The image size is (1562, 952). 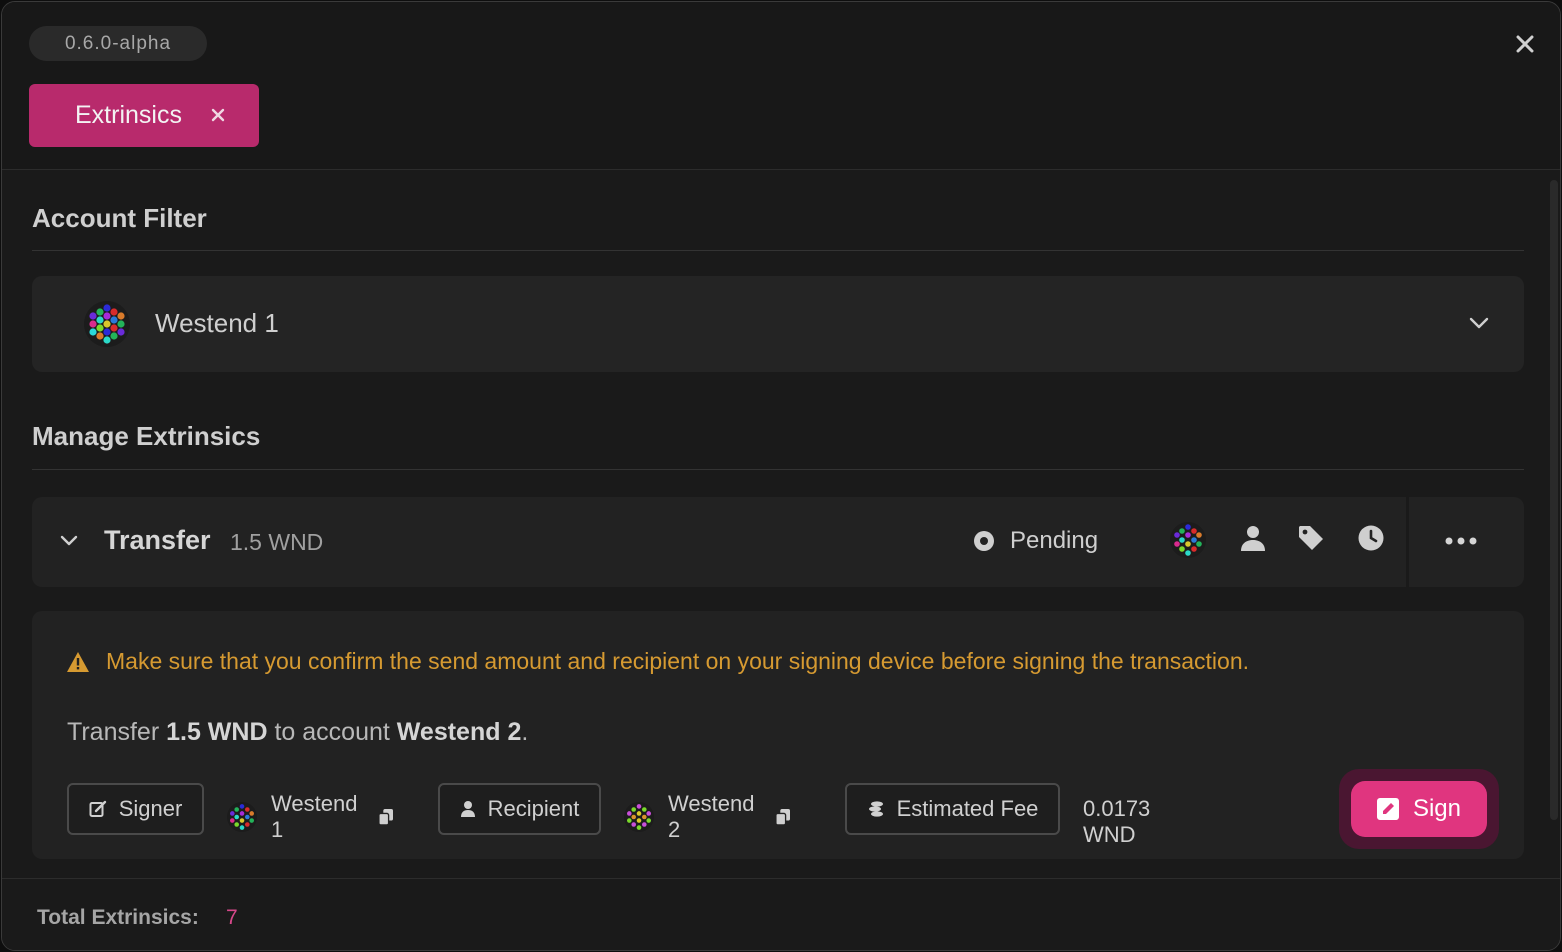 What do you see at coordinates (639, 817) in the screenshot?
I see `recipient-identicon-icon` at bounding box center [639, 817].